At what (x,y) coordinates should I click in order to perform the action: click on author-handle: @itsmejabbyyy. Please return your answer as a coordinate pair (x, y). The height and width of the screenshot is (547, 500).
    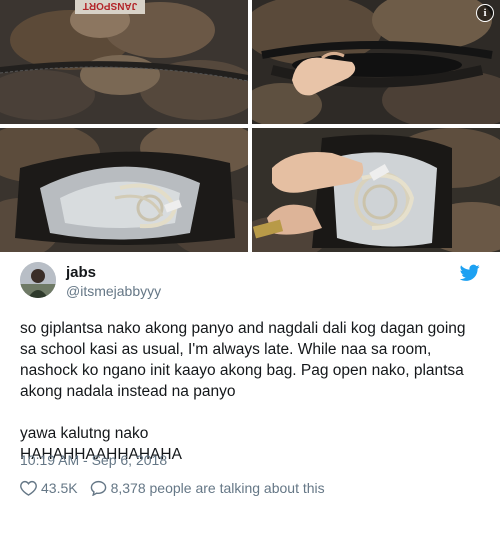
    Looking at the image, I should click on (113, 291).